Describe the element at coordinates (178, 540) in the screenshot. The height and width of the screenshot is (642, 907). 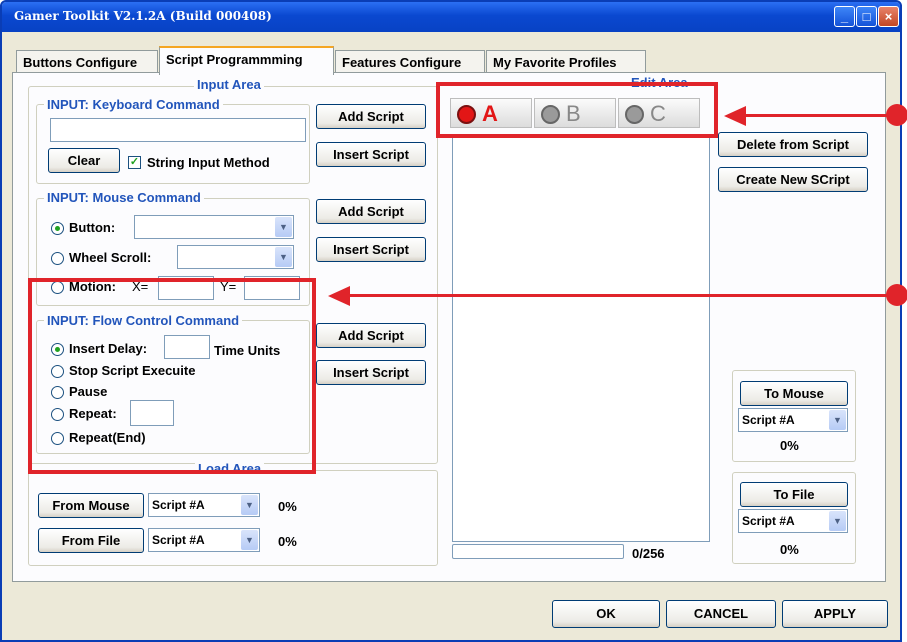
I see `from-file-script-value: Script #A` at that location.